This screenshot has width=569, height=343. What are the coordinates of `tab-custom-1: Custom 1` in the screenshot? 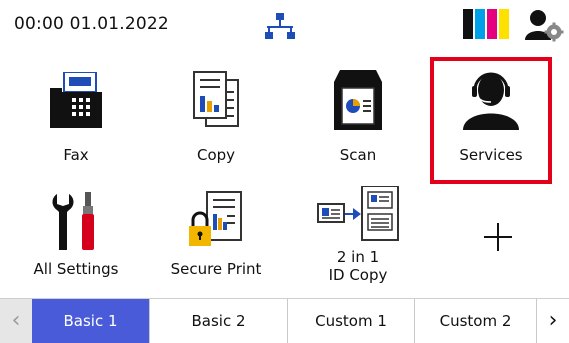 It's located at (351, 321).